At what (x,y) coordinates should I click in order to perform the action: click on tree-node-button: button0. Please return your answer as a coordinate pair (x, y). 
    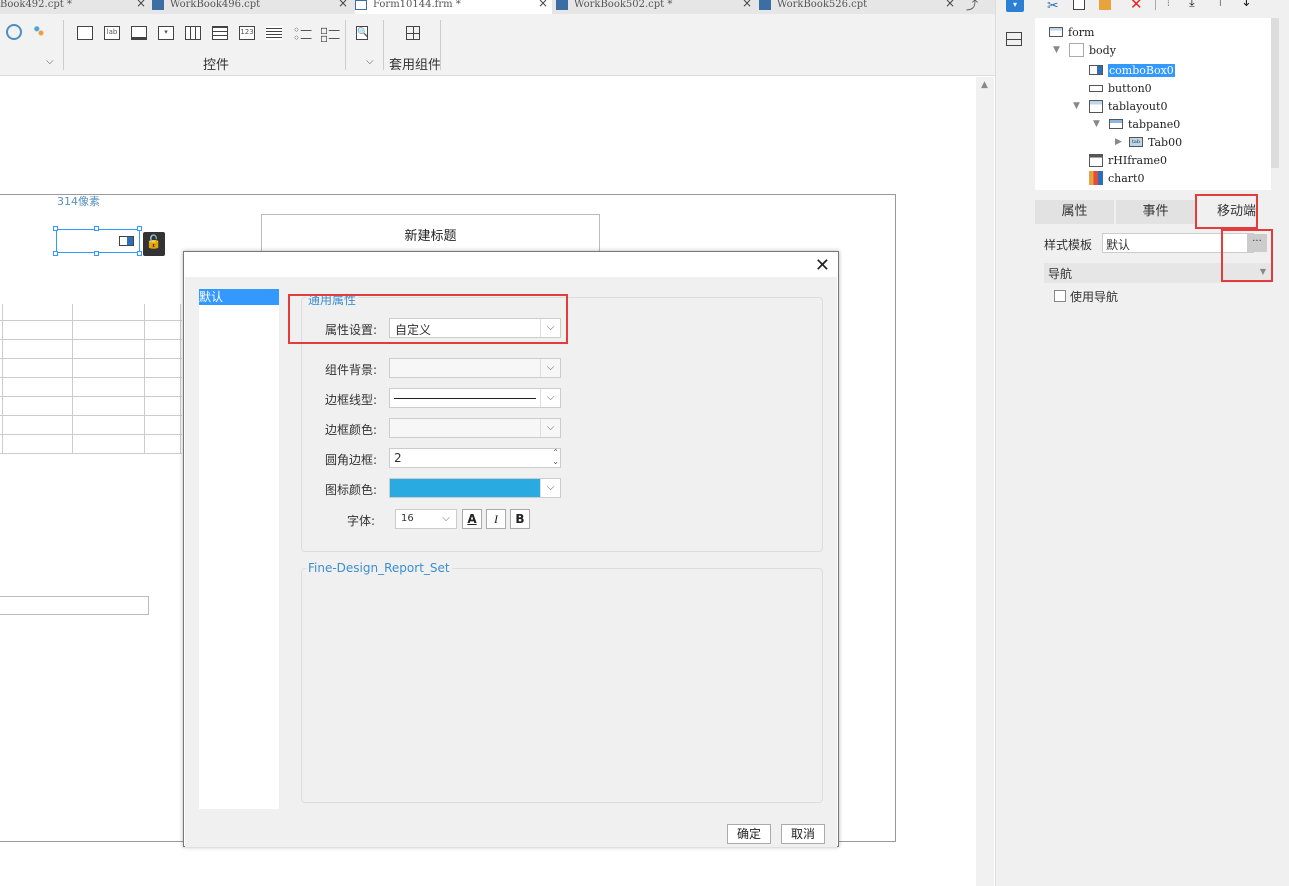
    Looking at the image, I should click on (1120, 88).